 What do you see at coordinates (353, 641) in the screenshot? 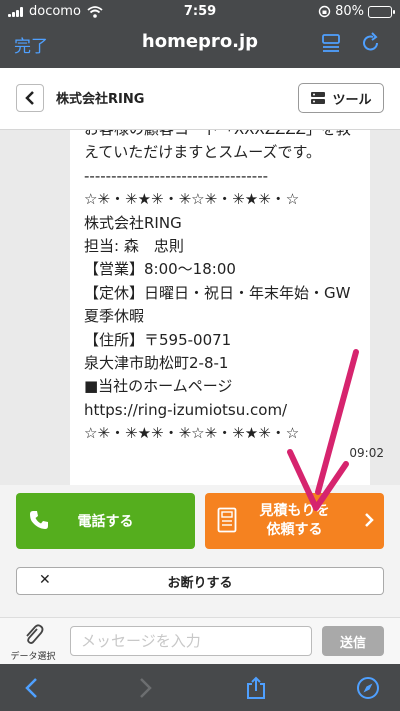
I see `send-button: 送信` at bounding box center [353, 641].